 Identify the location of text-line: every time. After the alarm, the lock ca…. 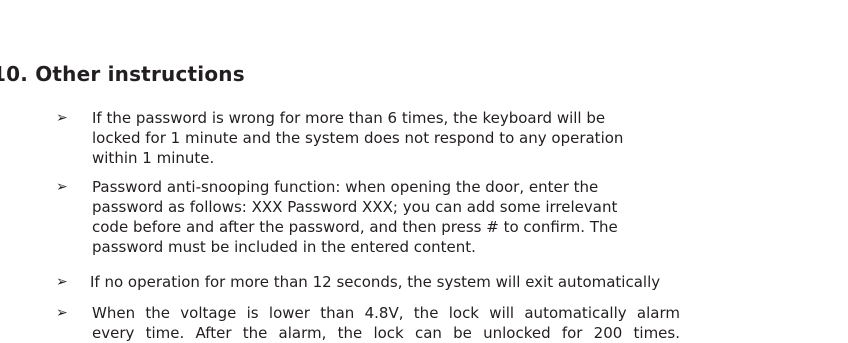
(386, 333).